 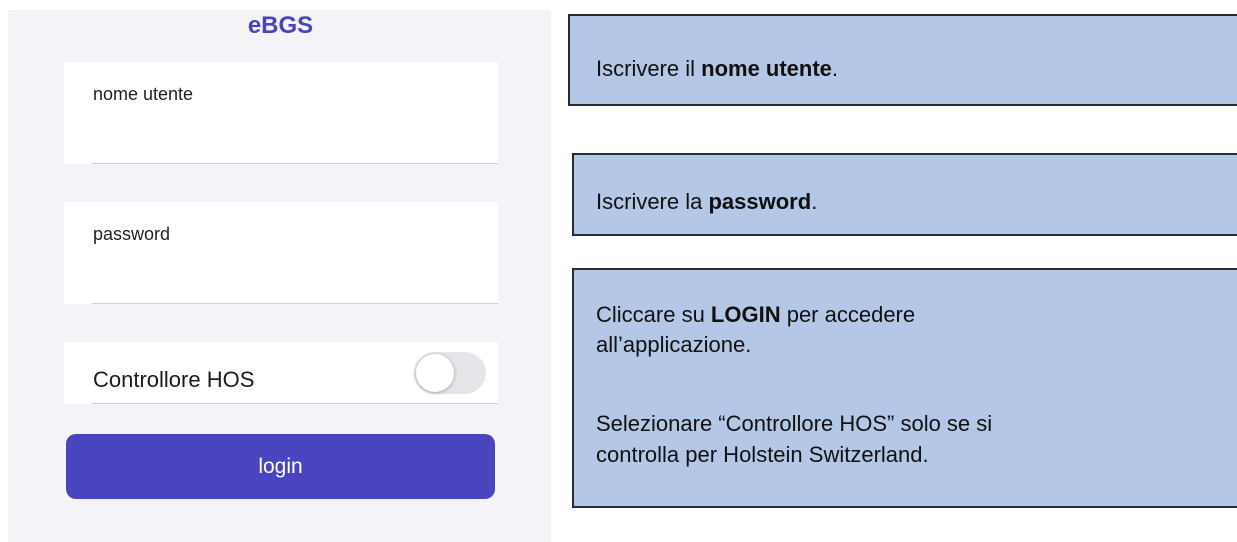 What do you see at coordinates (707, 201) in the screenshot?
I see `password-instruction: Iscrivere la password.` at bounding box center [707, 201].